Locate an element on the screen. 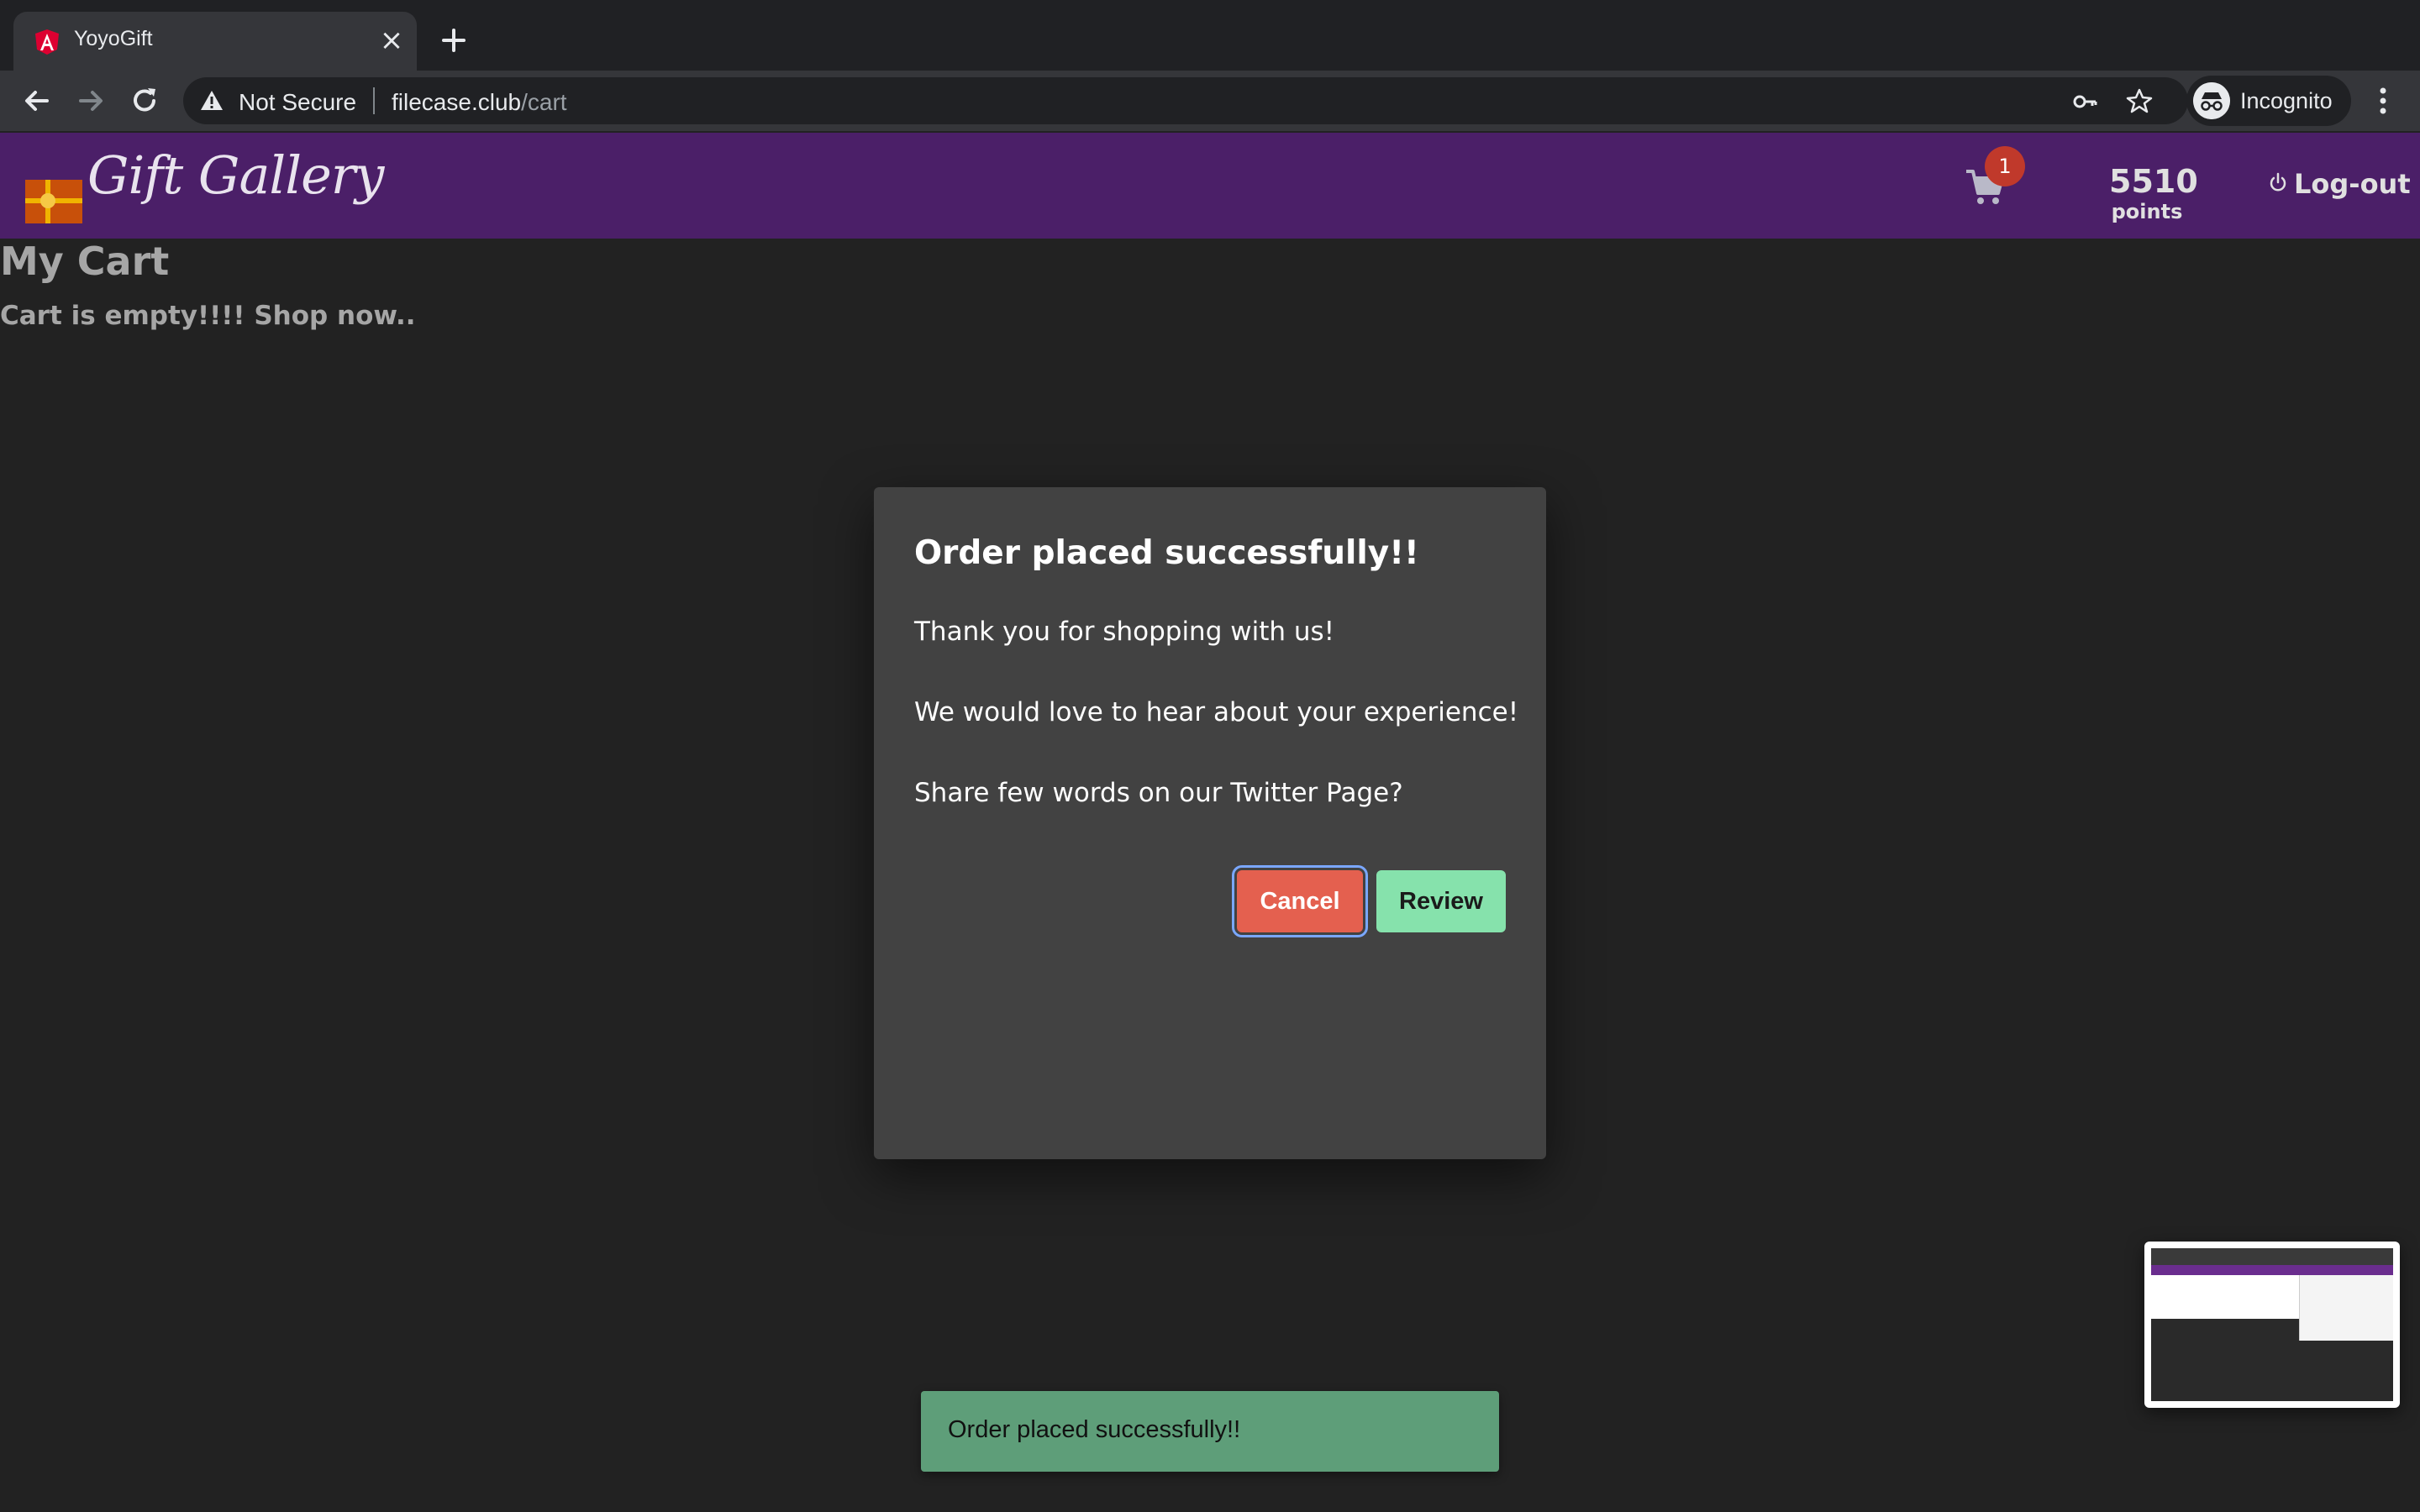 The height and width of the screenshot is (1512, 2420). security-status-label: Not Secure is located at coordinates (298, 102).